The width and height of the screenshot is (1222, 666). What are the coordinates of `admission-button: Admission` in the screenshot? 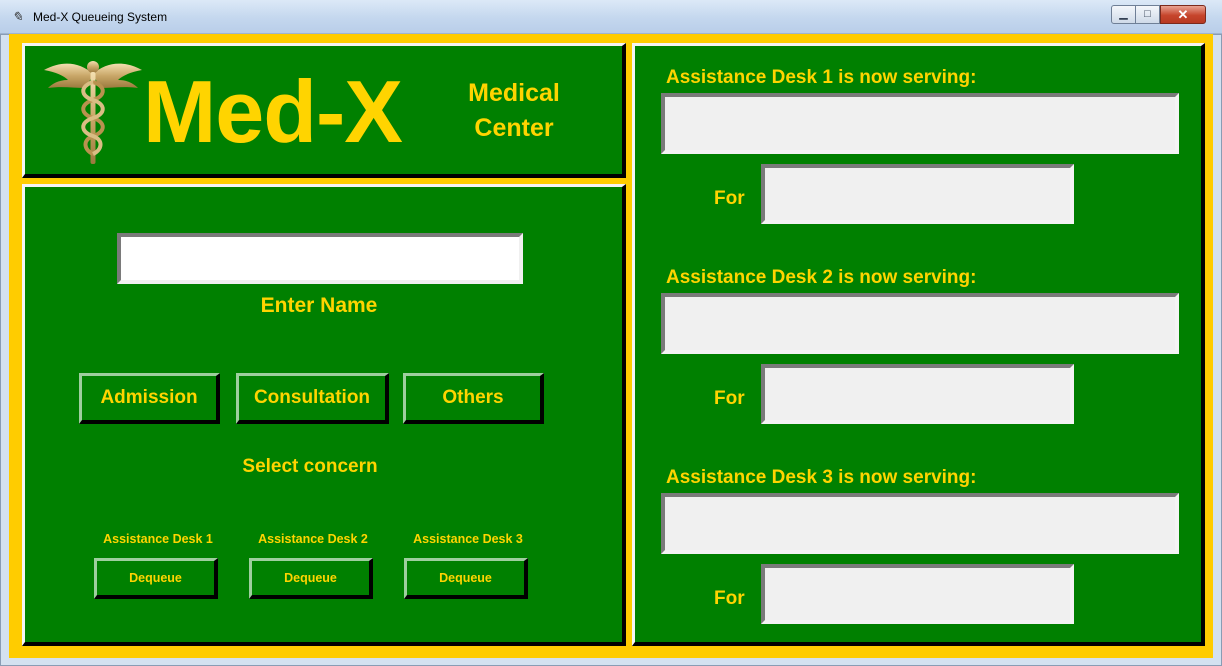 It's located at (149, 398).